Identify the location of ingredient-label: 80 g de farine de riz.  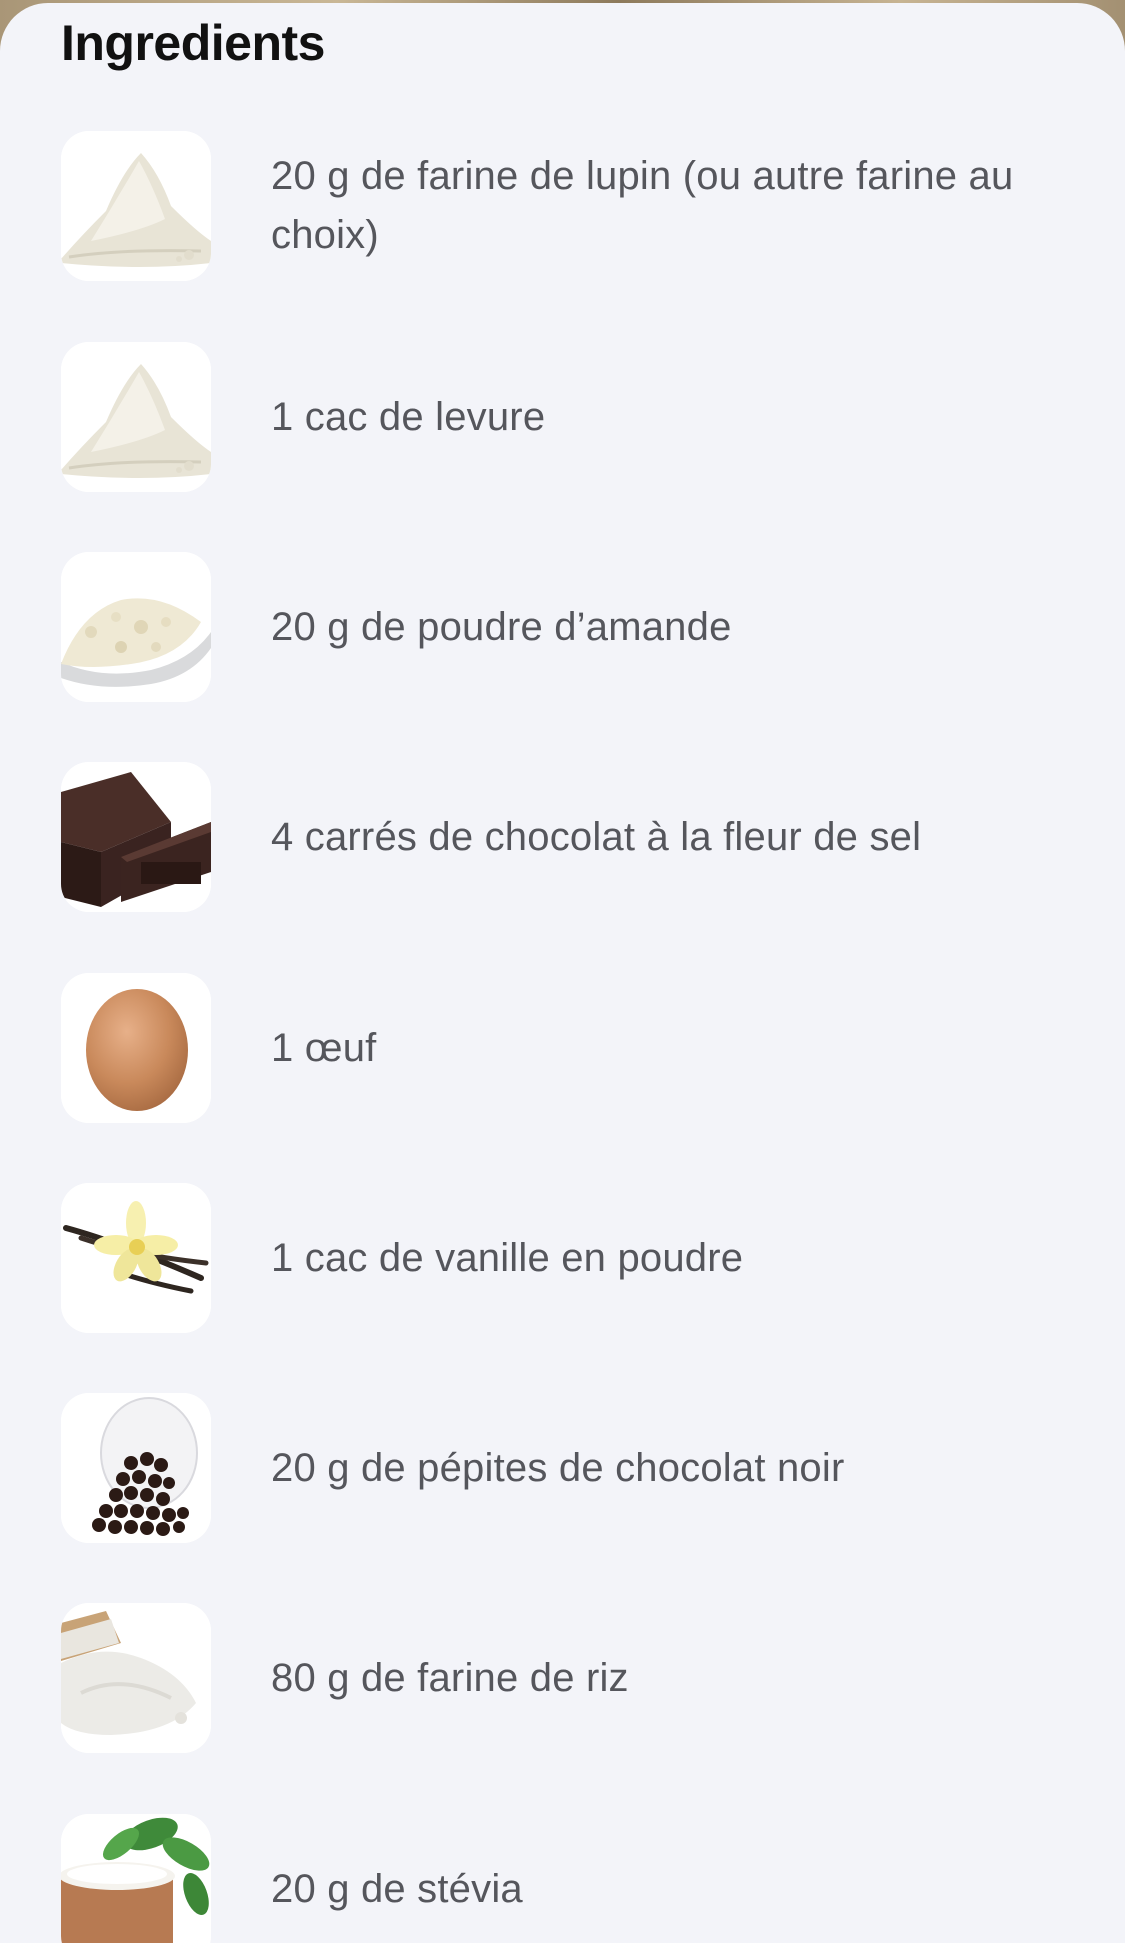
(450, 1677).